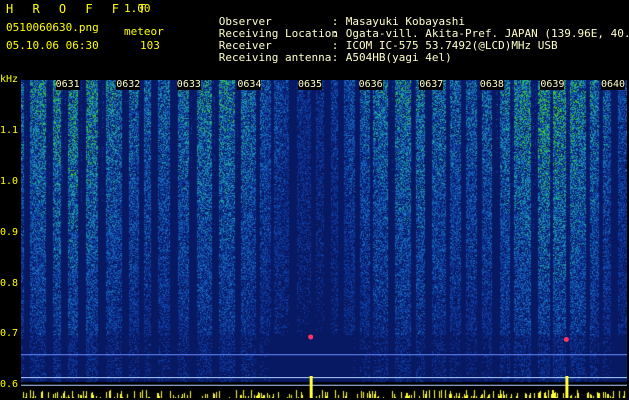 Image resolution: width=629 pixels, height=400 pixels. Describe the element at coordinates (491, 84) in the screenshot. I see `x-tick-label: 0638` at that location.